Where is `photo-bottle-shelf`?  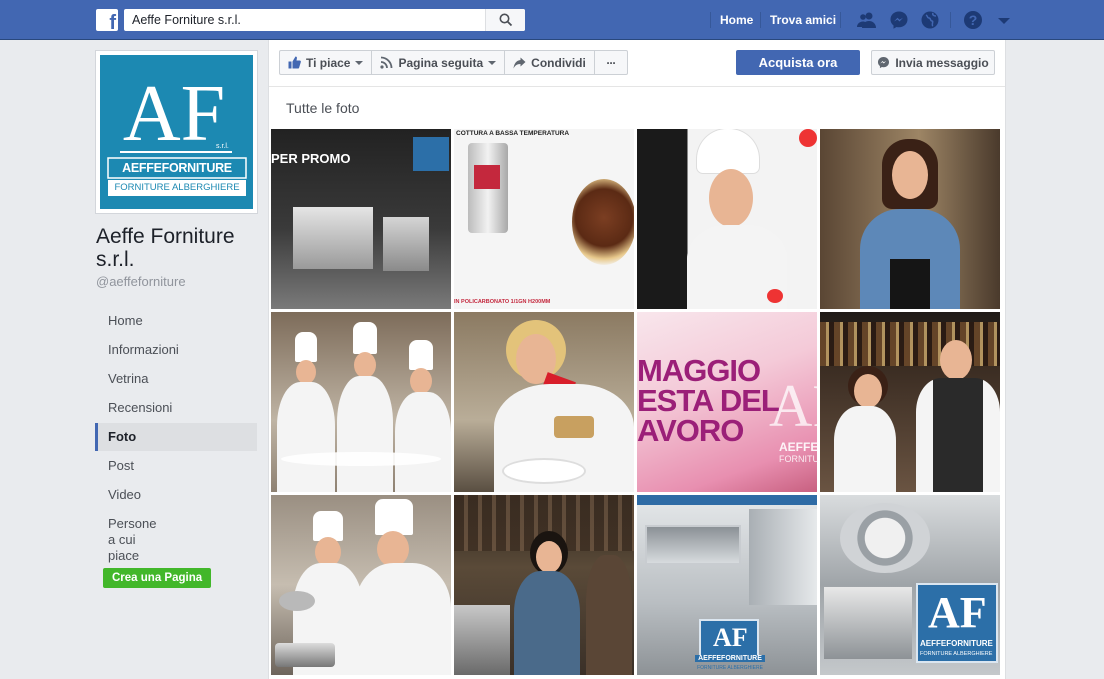 photo-bottle-shelf is located at coordinates (910, 344).